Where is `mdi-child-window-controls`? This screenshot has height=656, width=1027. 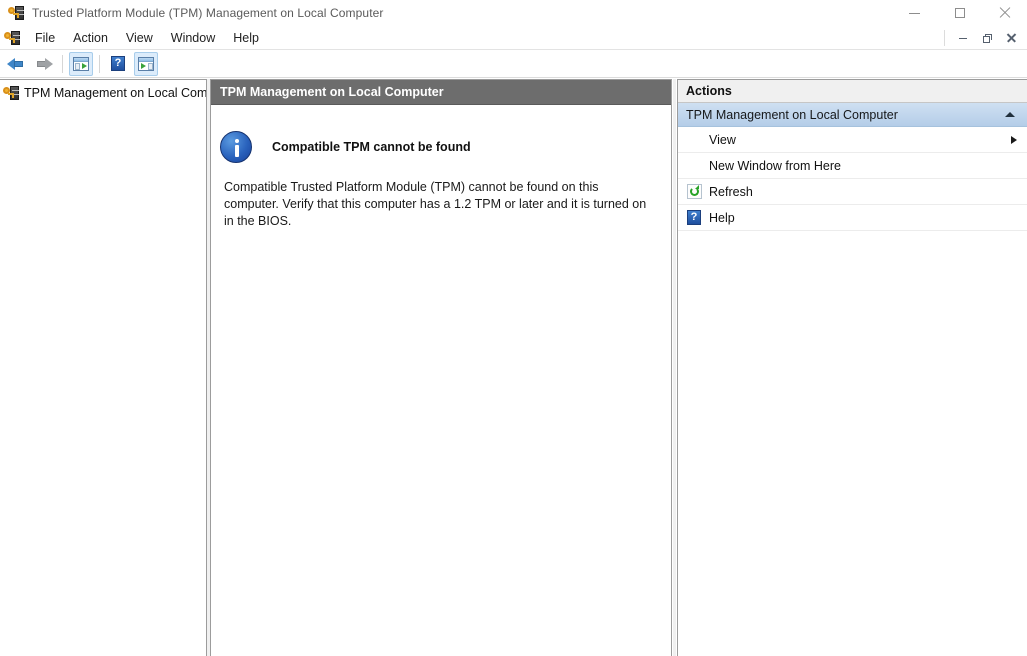 mdi-child-window-controls is located at coordinates (980, 38).